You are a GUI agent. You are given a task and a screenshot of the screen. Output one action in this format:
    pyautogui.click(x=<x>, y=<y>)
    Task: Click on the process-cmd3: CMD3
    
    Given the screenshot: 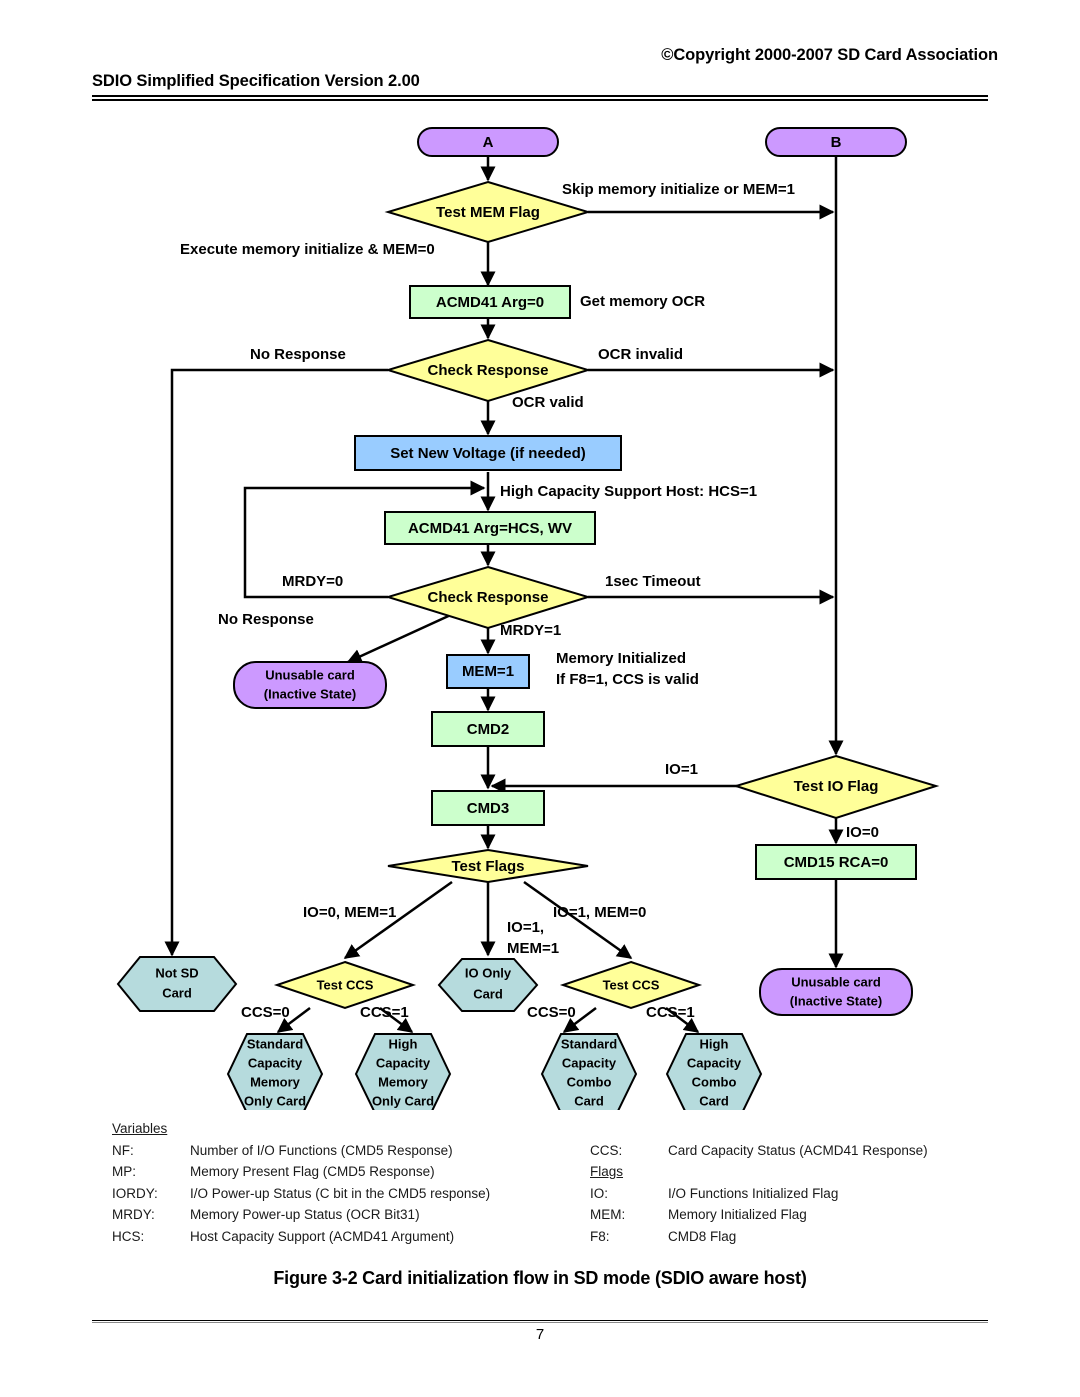 What is the action you would take?
    pyautogui.click(x=488, y=808)
    